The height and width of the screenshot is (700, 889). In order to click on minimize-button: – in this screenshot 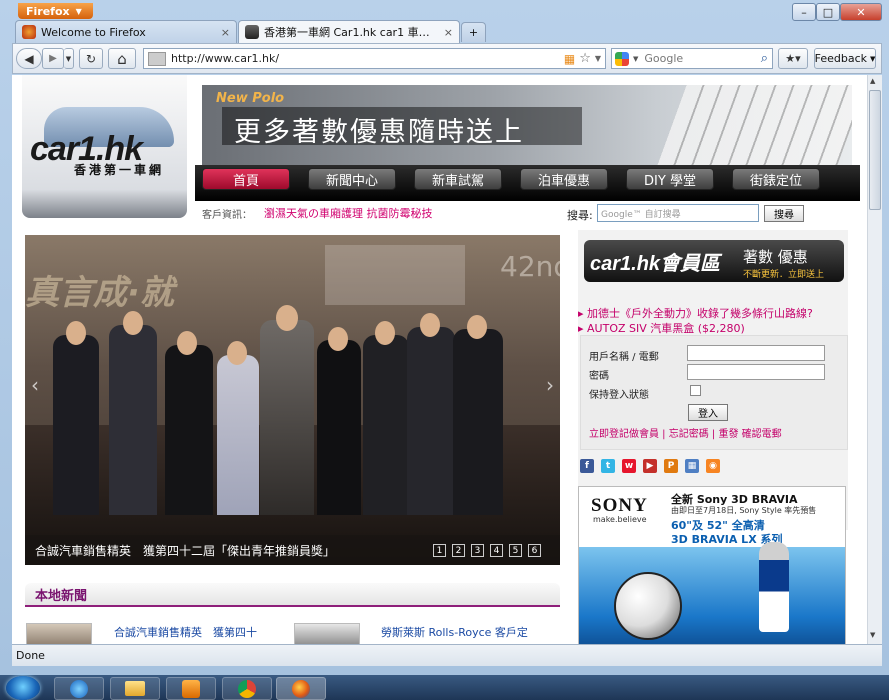, I will do `click(804, 12)`.